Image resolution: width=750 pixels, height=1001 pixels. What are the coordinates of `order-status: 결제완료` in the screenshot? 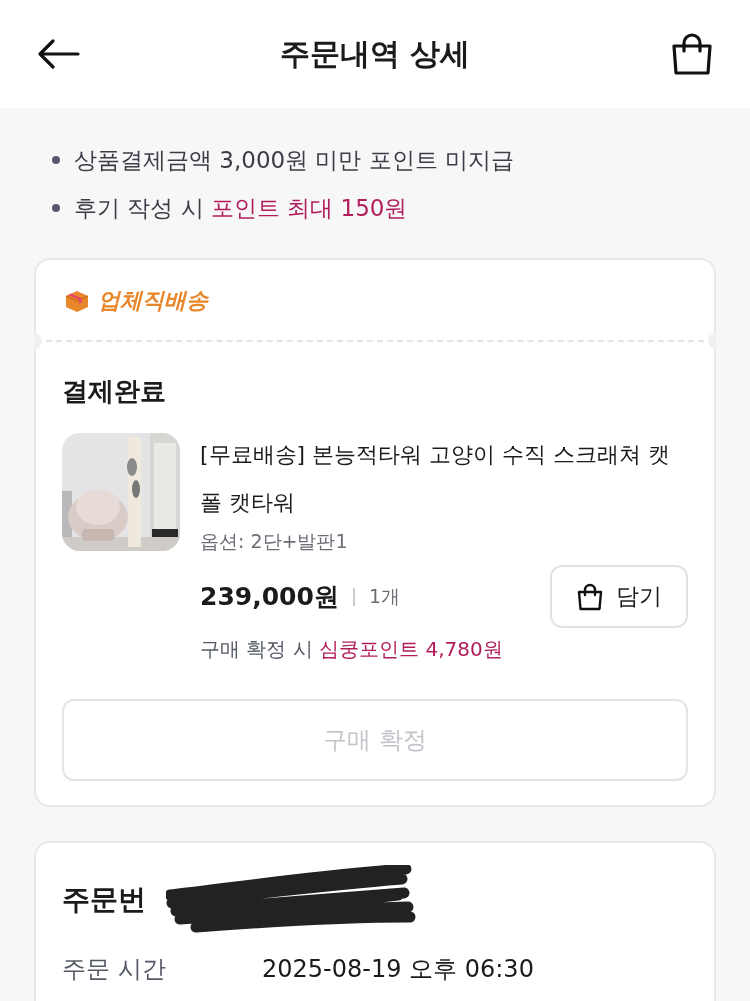 It's located at (114, 391).